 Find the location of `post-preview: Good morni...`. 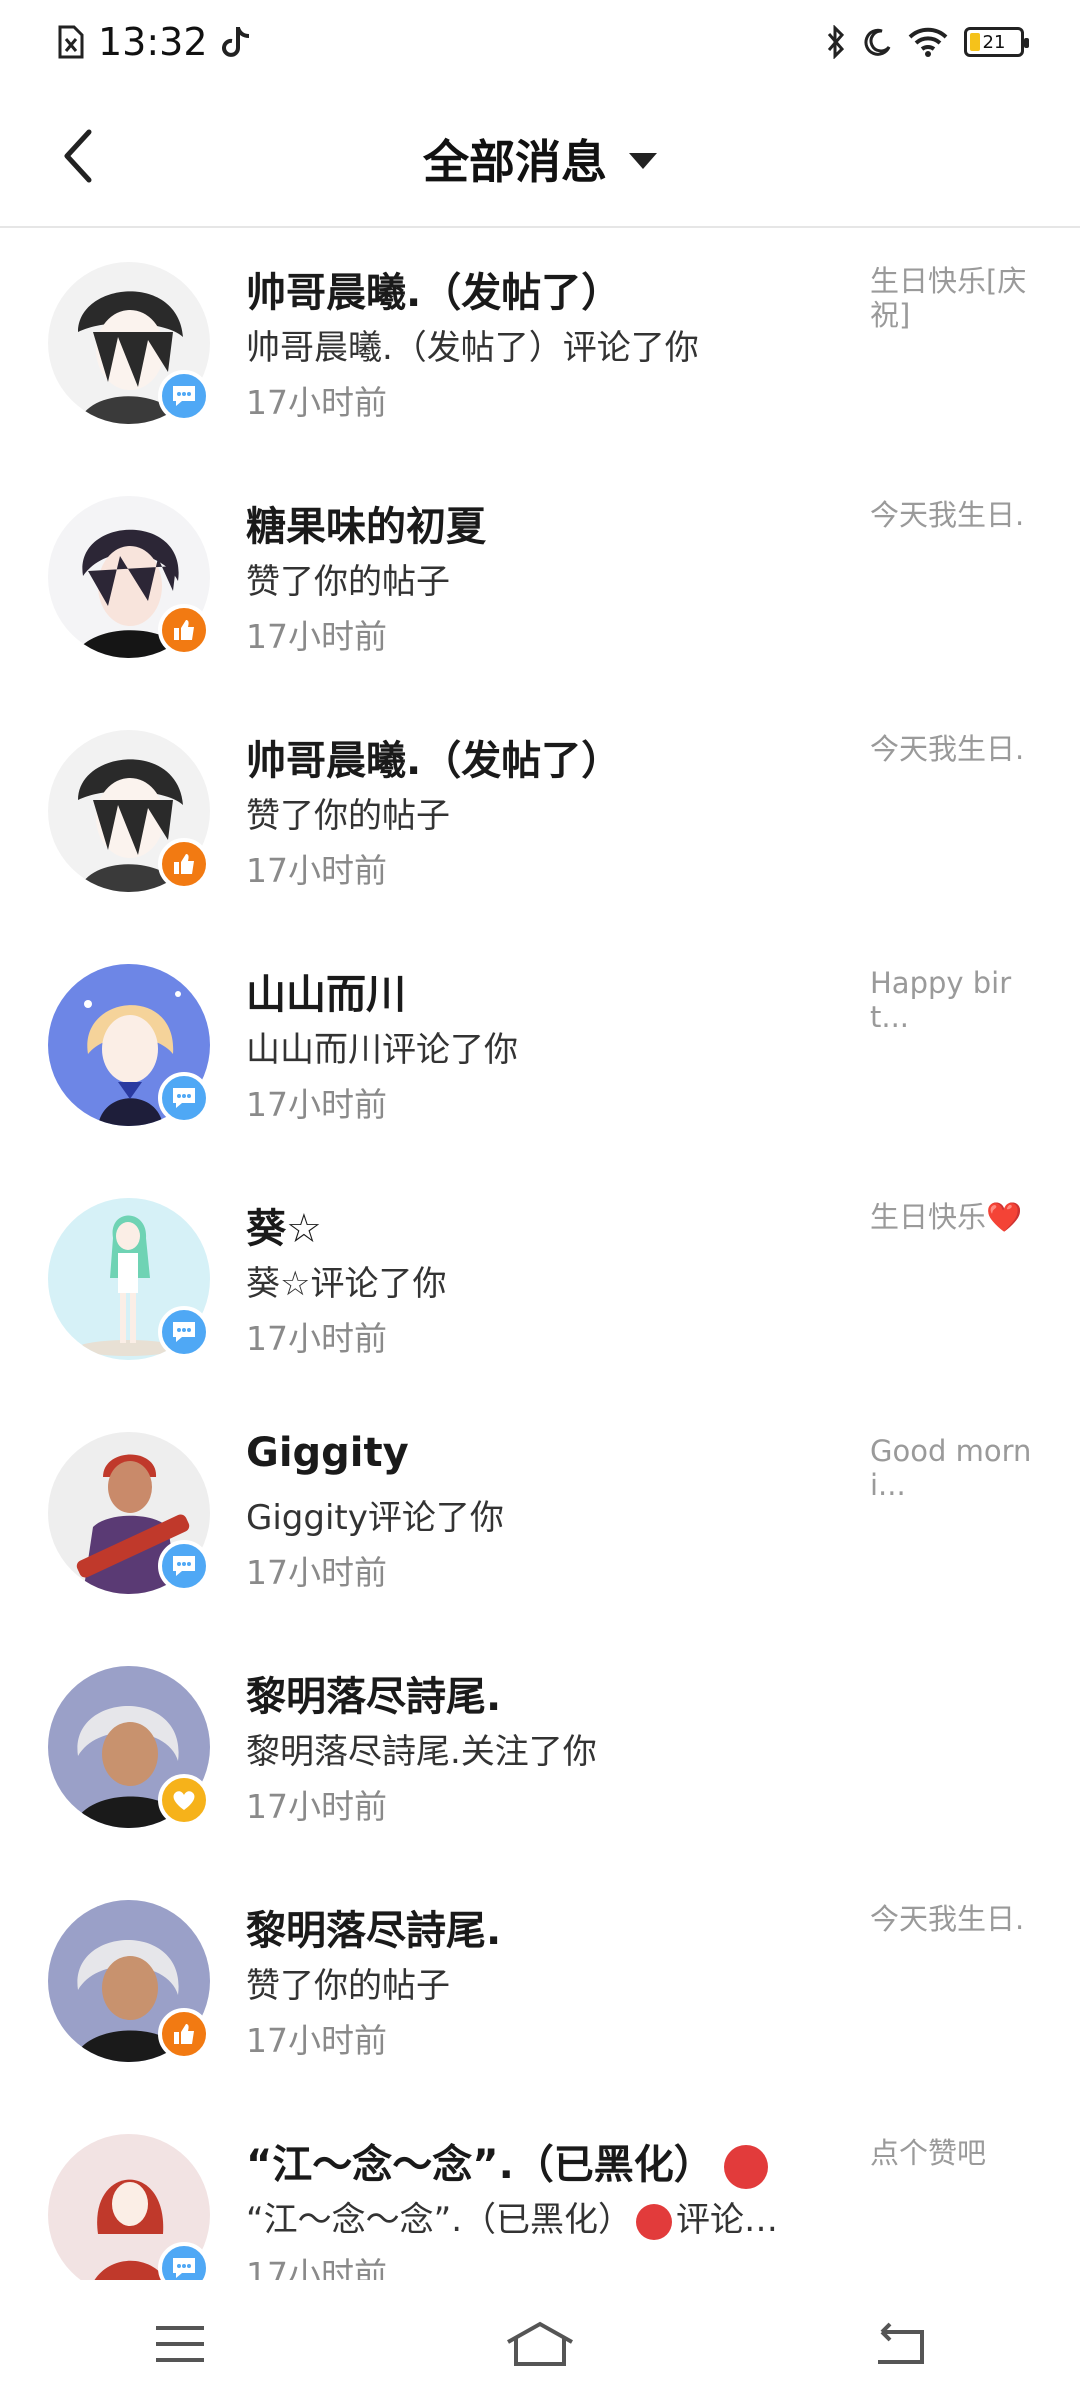

post-preview: Good morni... is located at coordinates (955, 1468).